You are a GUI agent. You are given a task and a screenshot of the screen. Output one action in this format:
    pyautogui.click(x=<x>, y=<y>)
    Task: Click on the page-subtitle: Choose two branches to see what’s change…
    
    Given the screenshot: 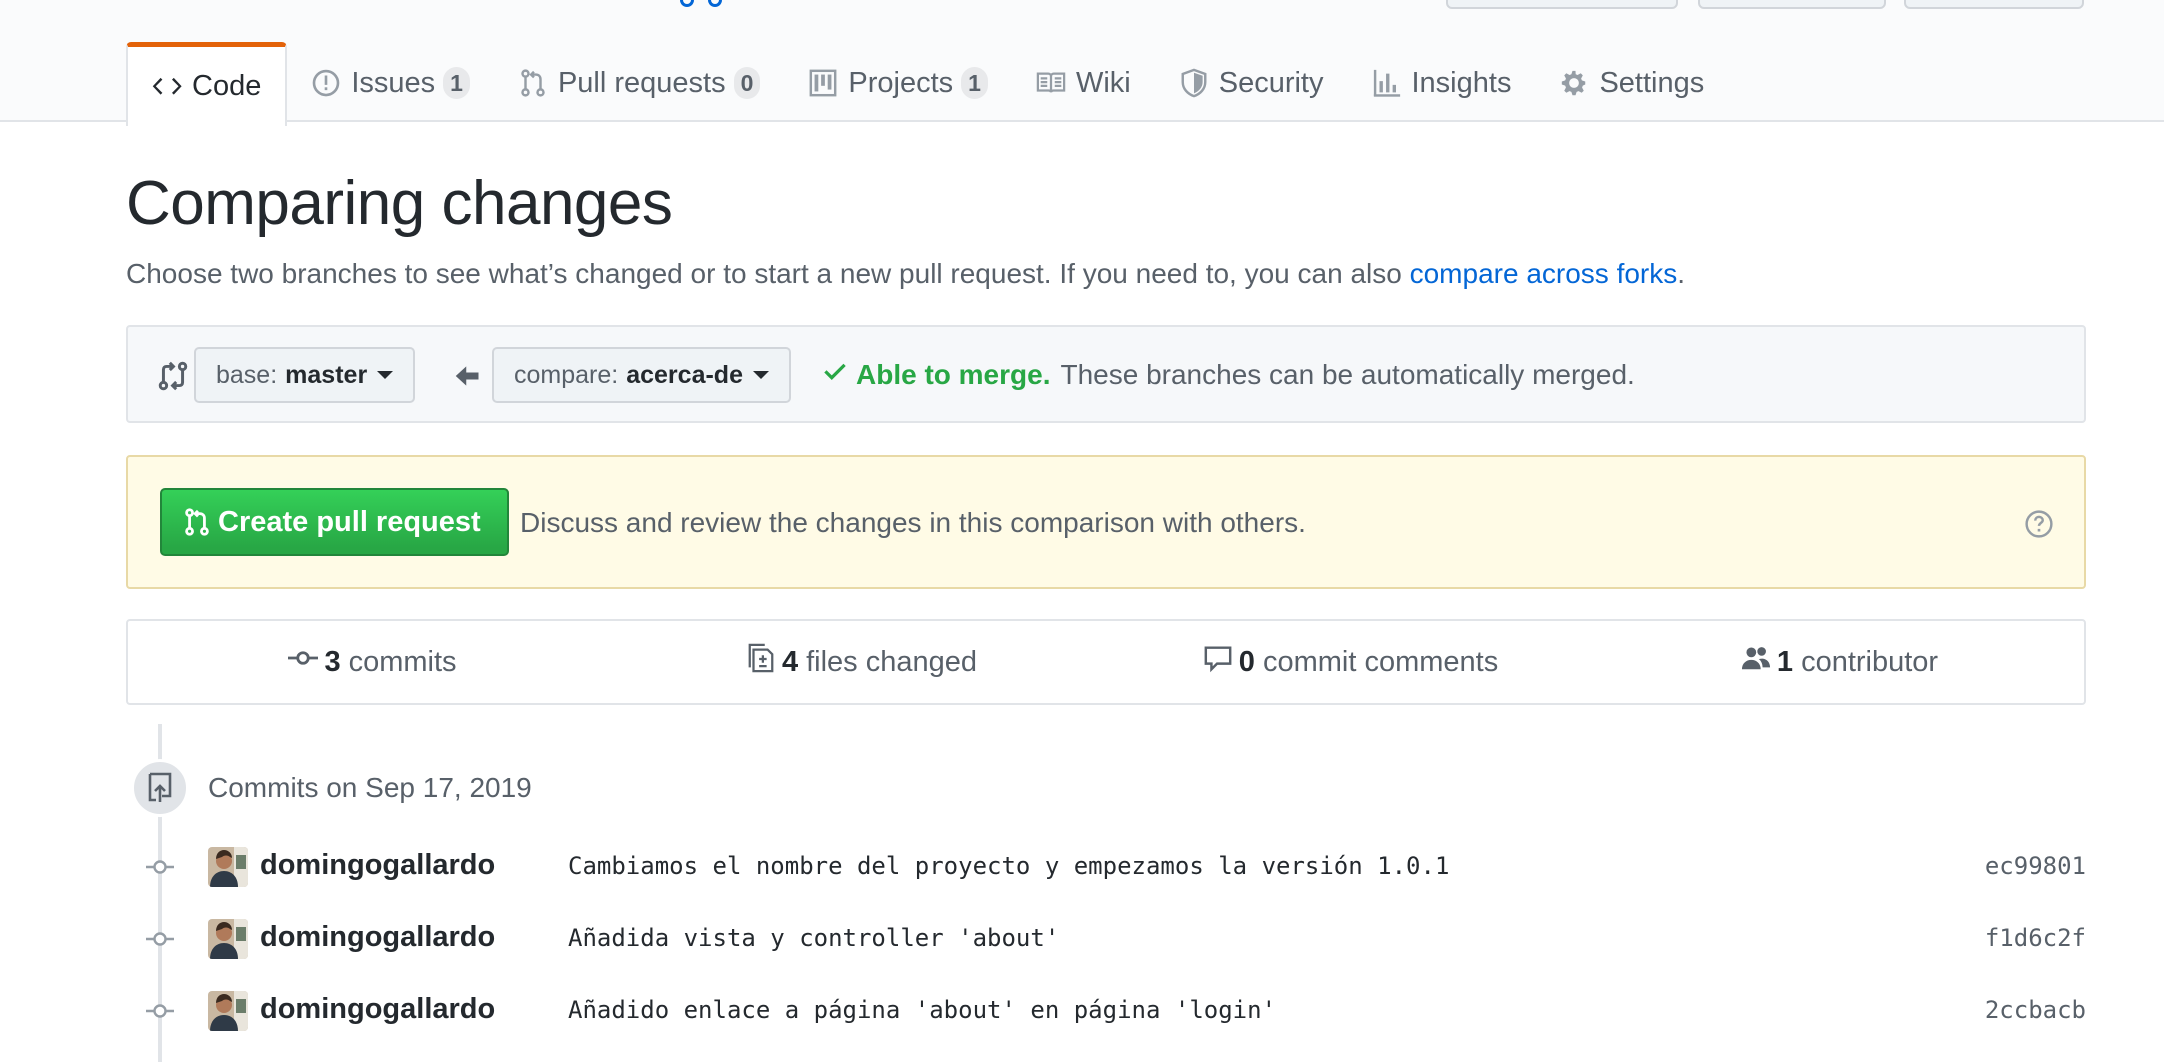 What is the action you would take?
    pyautogui.click(x=905, y=274)
    